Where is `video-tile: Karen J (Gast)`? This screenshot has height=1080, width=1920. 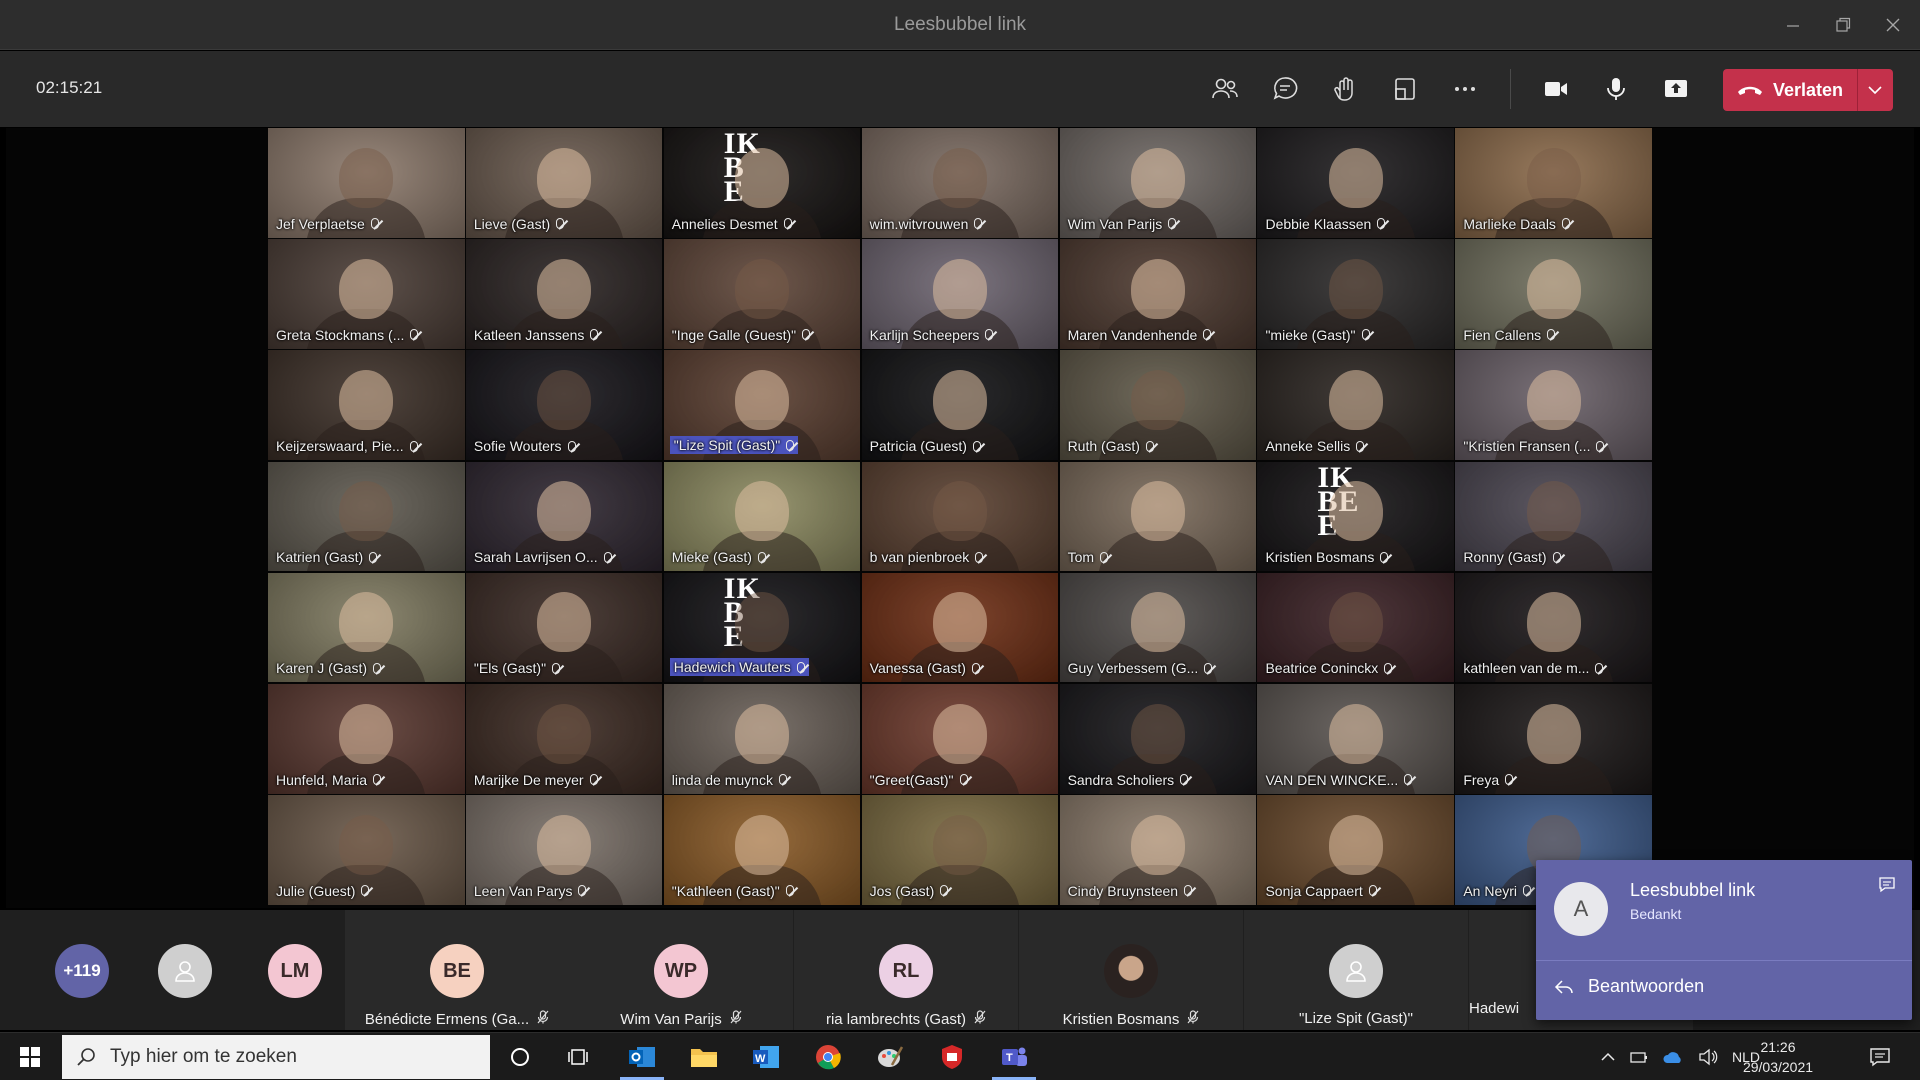
video-tile: Karen J (Gast) is located at coordinates (366, 627).